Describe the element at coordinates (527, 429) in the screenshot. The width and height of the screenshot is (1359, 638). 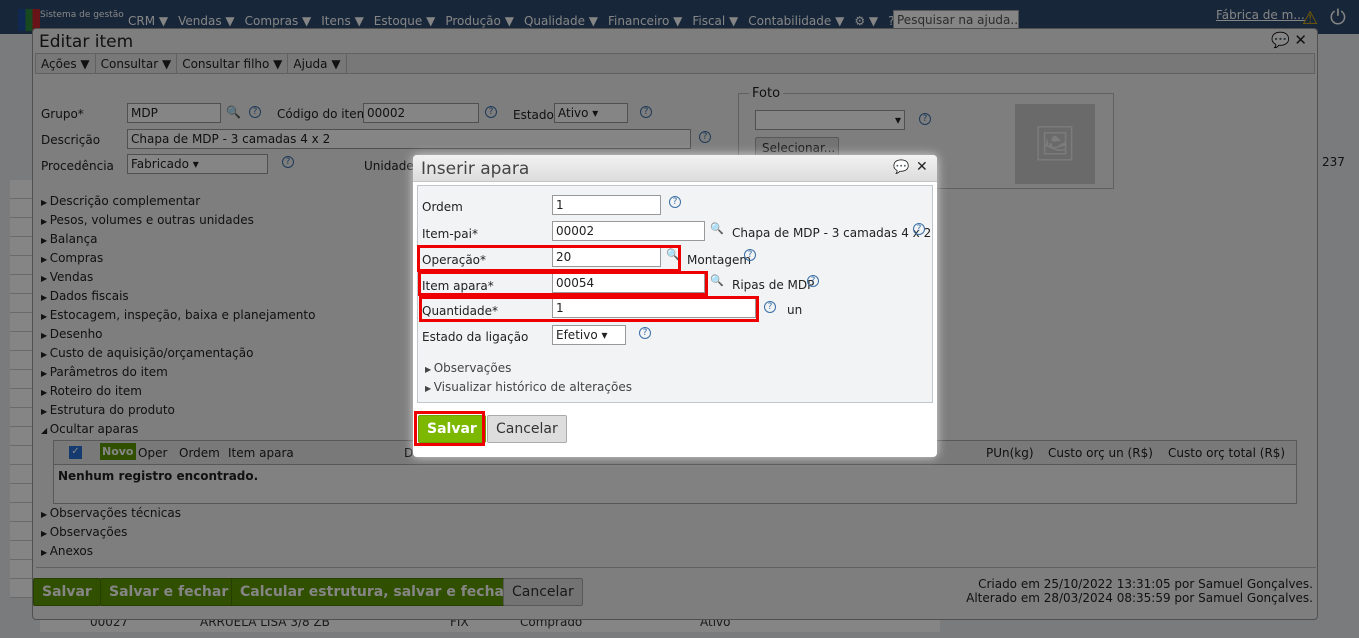
I see `modal-cancel-button: Cancelar` at that location.